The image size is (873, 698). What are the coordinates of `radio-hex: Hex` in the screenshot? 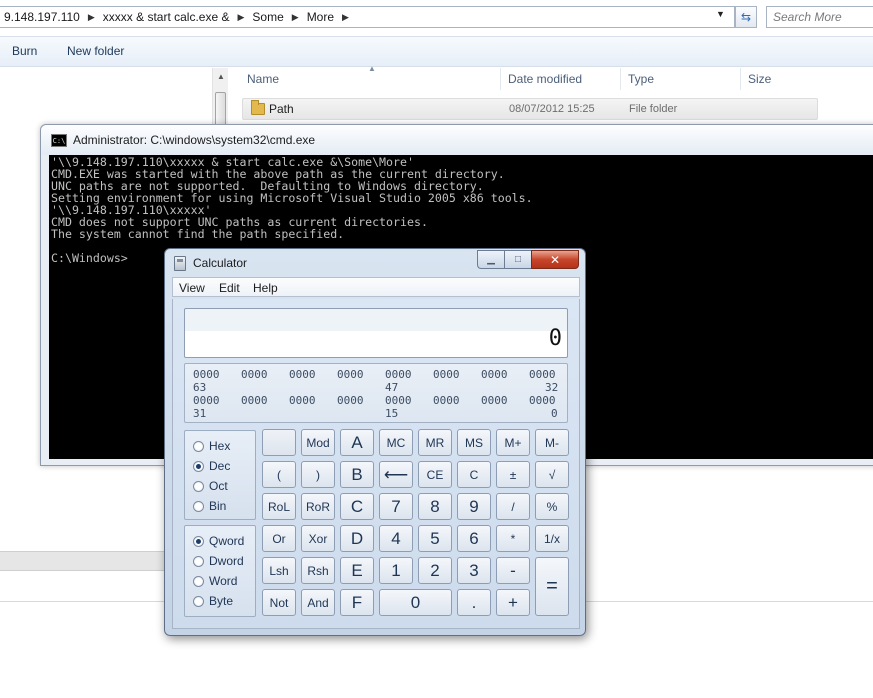 It's located at (211, 446).